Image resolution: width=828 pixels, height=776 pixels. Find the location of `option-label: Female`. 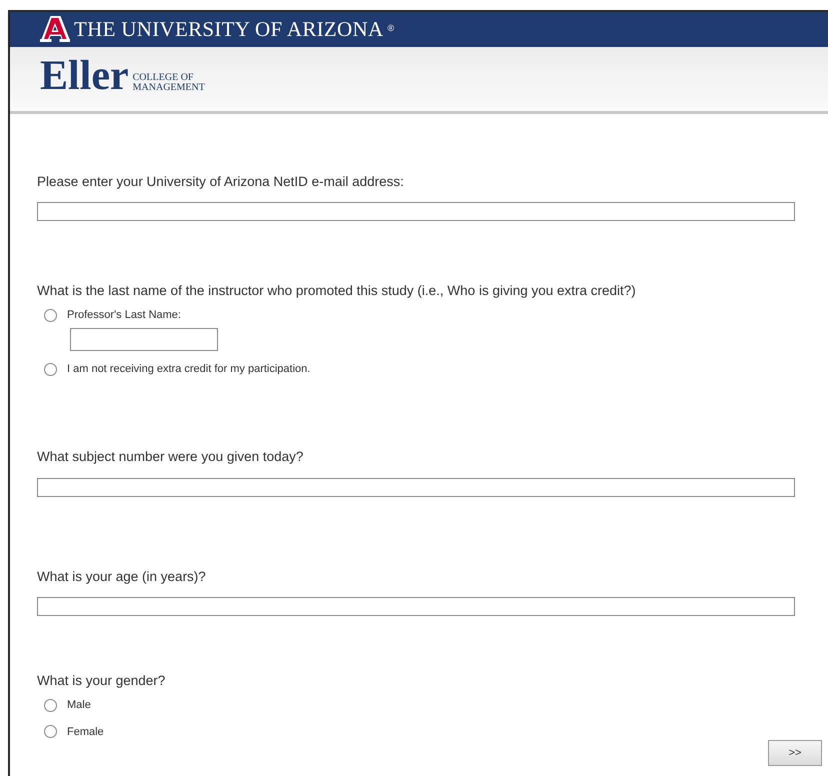

option-label: Female is located at coordinates (85, 732).